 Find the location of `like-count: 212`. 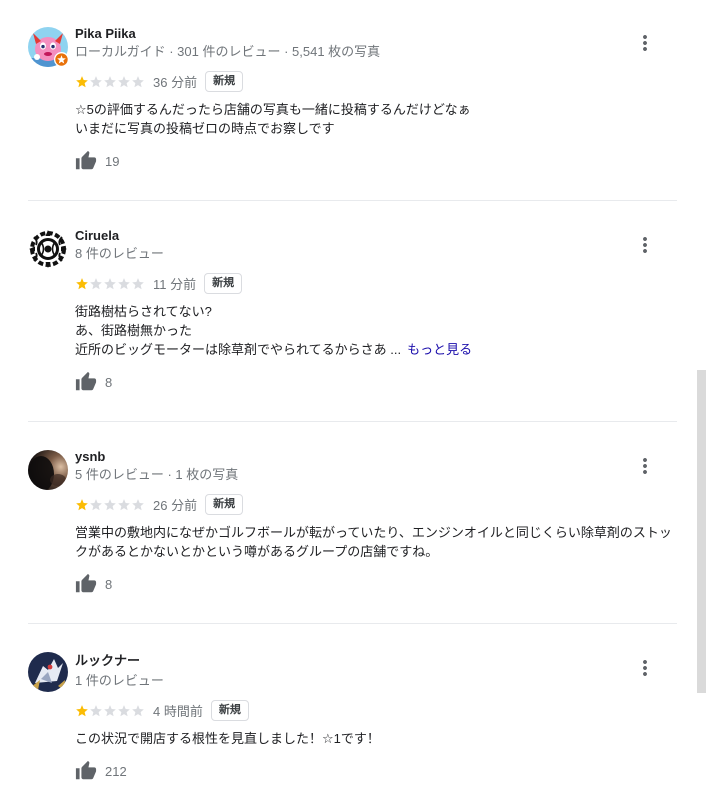

like-count: 212 is located at coordinates (116, 771).